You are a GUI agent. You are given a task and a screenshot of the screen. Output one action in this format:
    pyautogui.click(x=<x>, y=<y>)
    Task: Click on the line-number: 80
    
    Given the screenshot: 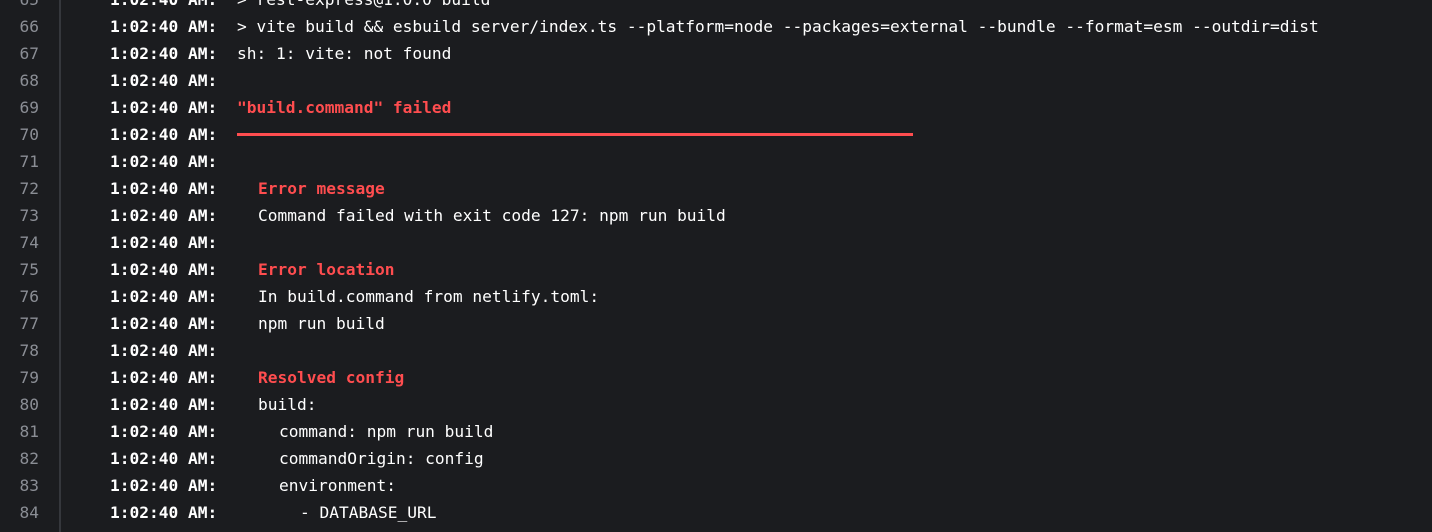 What is the action you would take?
    pyautogui.click(x=20, y=404)
    